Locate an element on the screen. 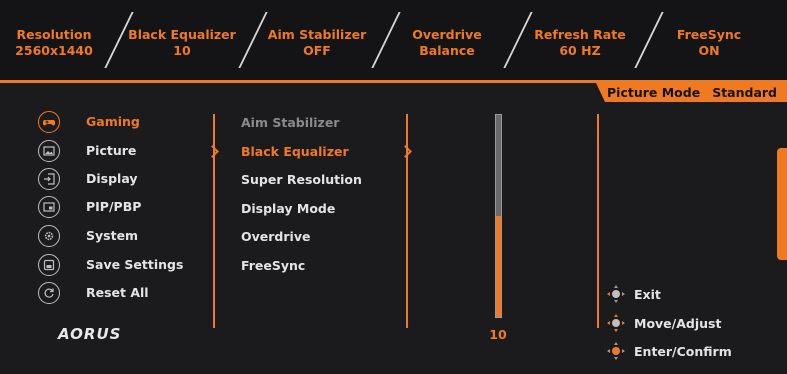 The height and width of the screenshot is (374, 787). status-aim-stabilizer: Aim Stabilizer OFF is located at coordinates (317, 43).